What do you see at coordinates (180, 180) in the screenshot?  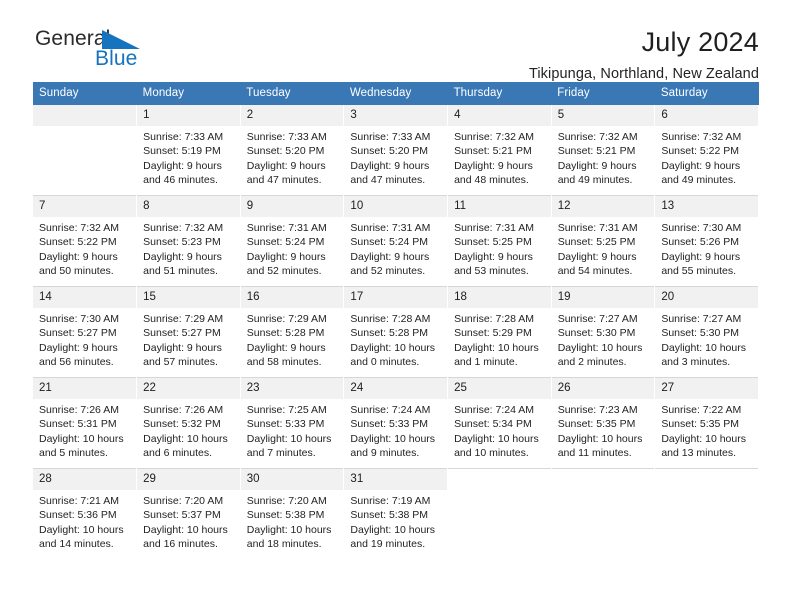 I see `daylight-text-line2: and 46 minutes.` at bounding box center [180, 180].